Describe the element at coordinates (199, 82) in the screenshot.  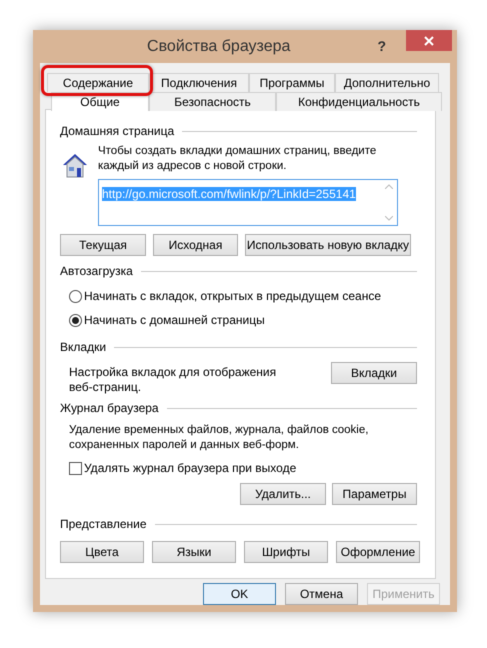
I see `tab: Подключения` at that location.